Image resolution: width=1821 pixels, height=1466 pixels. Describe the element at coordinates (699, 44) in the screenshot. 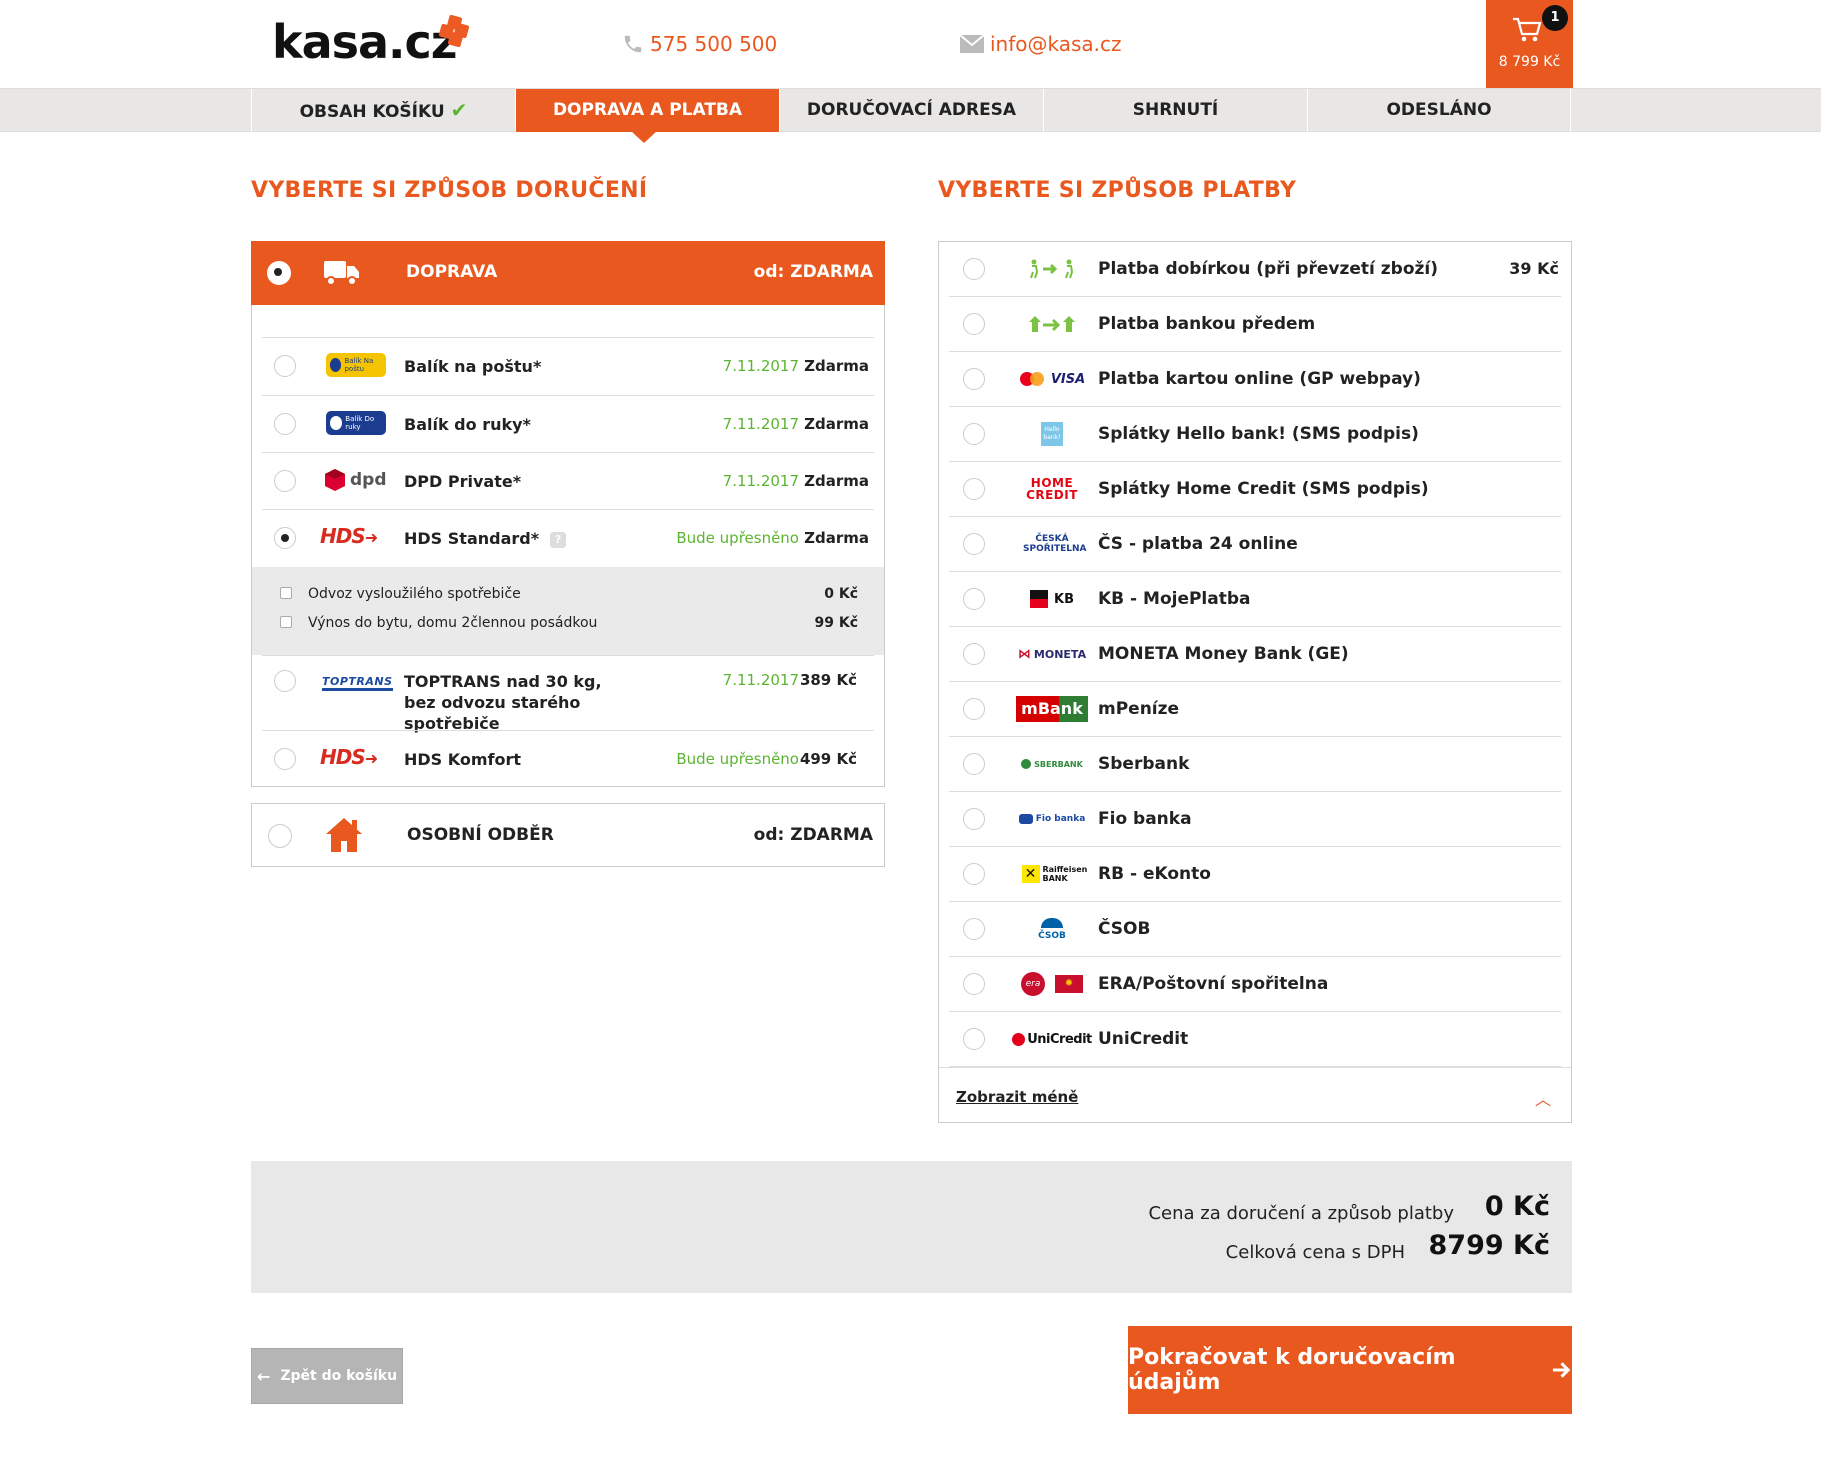

I see `phone-contact: 575 500 500` at that location.